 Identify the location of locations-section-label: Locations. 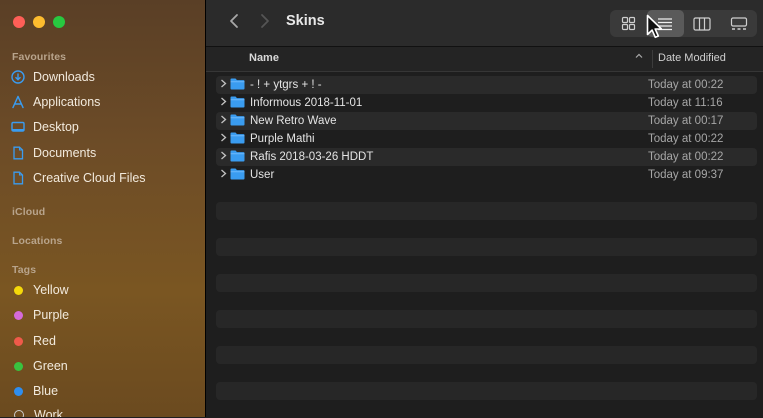
(37, 241).